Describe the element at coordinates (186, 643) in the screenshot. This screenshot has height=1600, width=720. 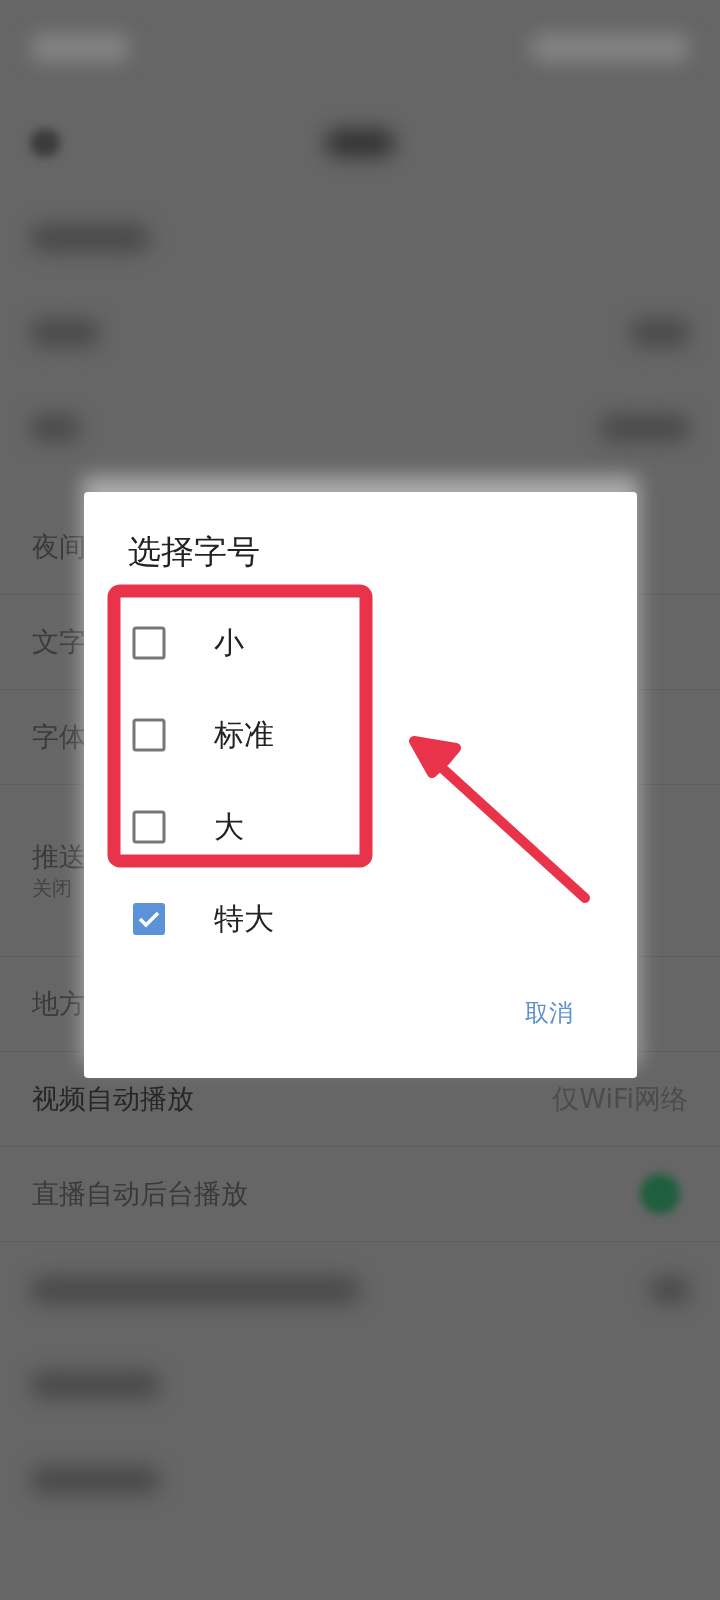
I see `option: 小` at that location.